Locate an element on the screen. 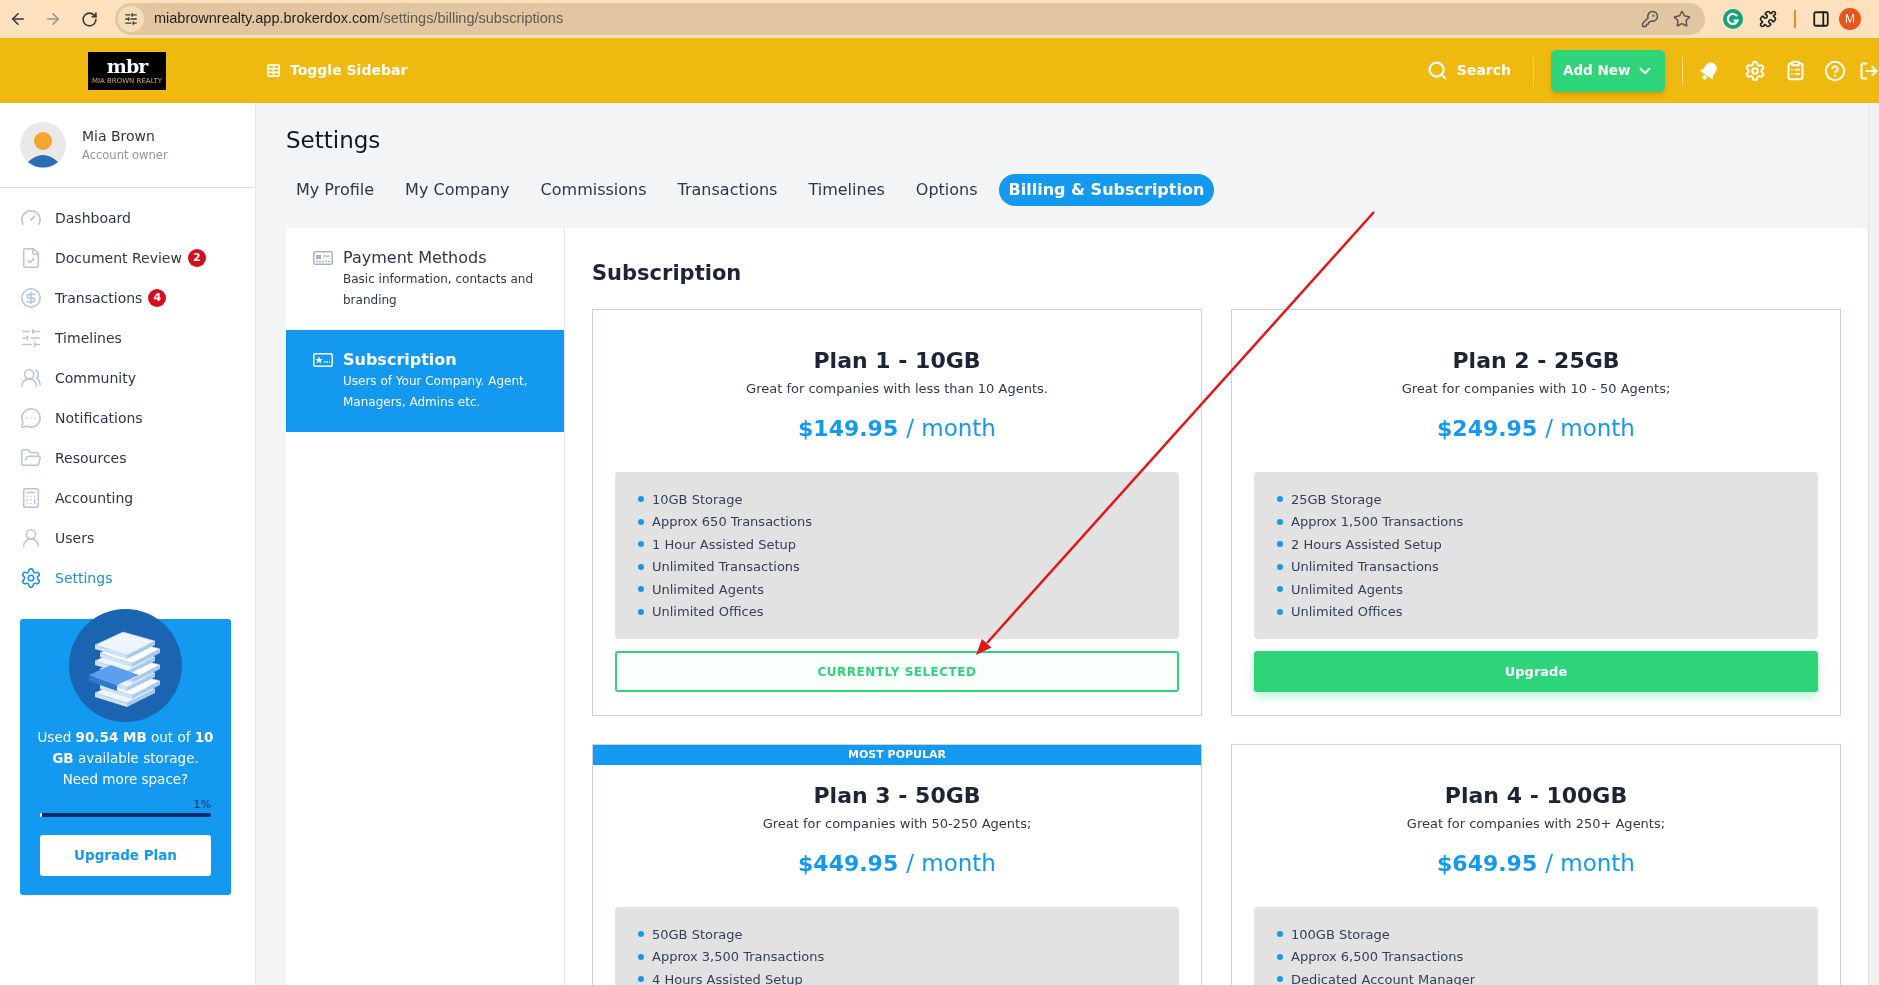 This screenshot has height=985, width=1879. calculator-icon is located at coordinates (31, 498).